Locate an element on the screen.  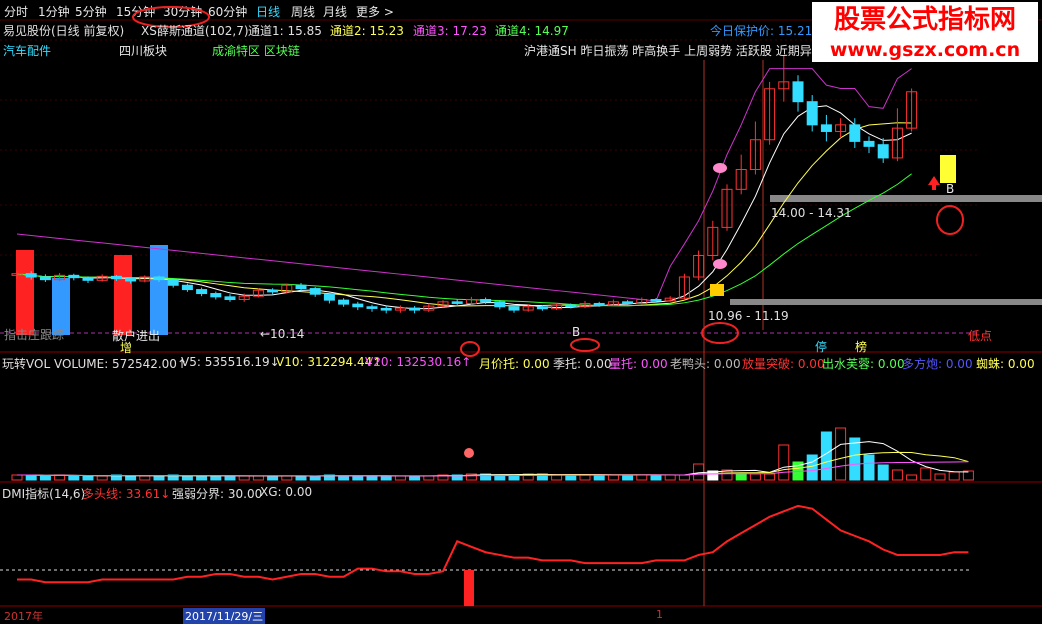
price-low-label: ←10.14 is located at coordinates (282, 334).